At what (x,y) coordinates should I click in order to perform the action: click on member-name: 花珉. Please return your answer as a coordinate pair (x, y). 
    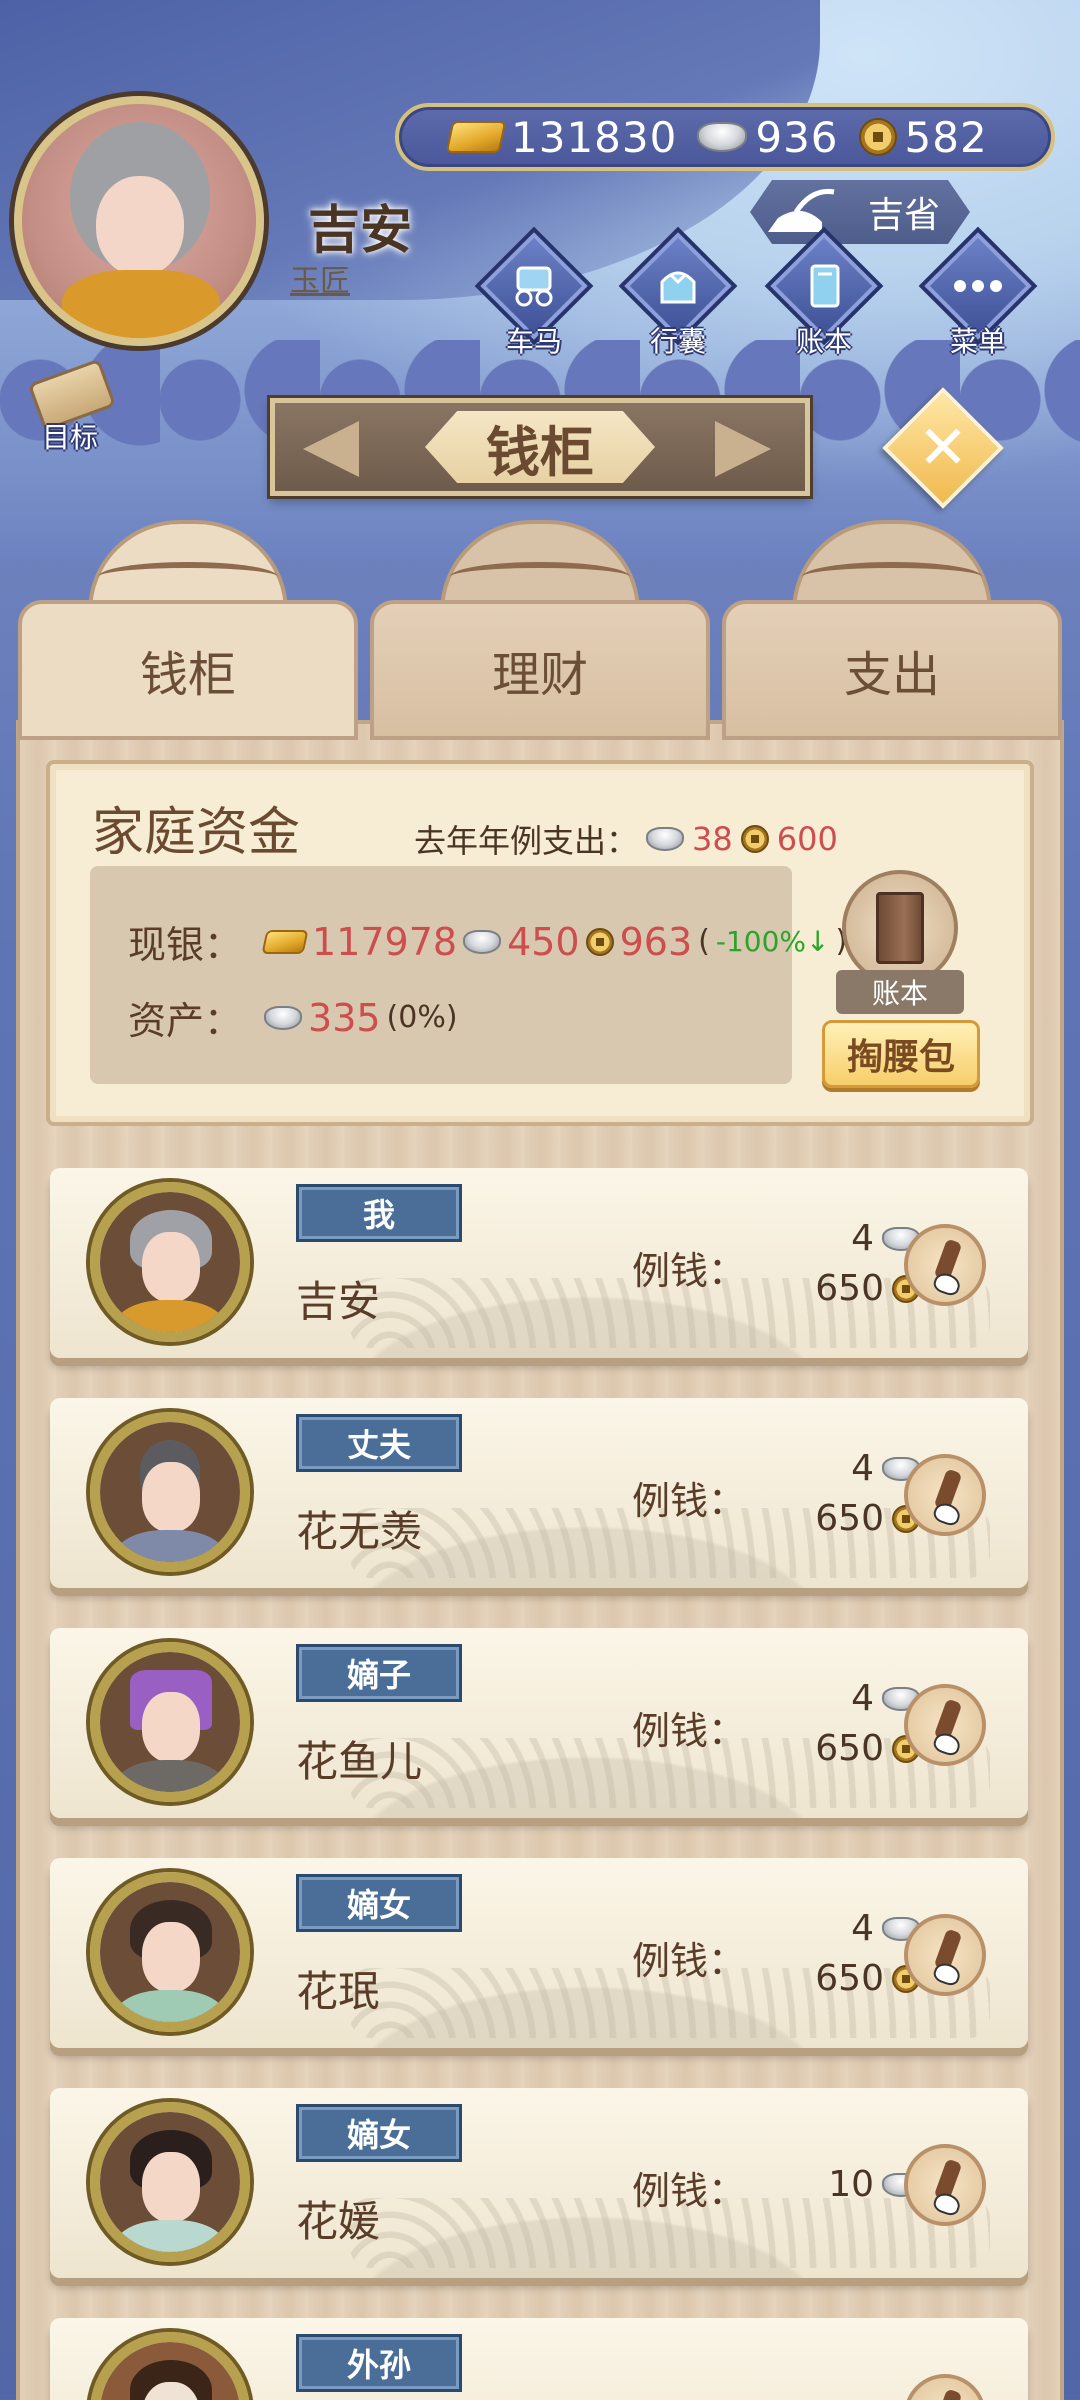
    Looking at the image, I should click on (338, 1991).